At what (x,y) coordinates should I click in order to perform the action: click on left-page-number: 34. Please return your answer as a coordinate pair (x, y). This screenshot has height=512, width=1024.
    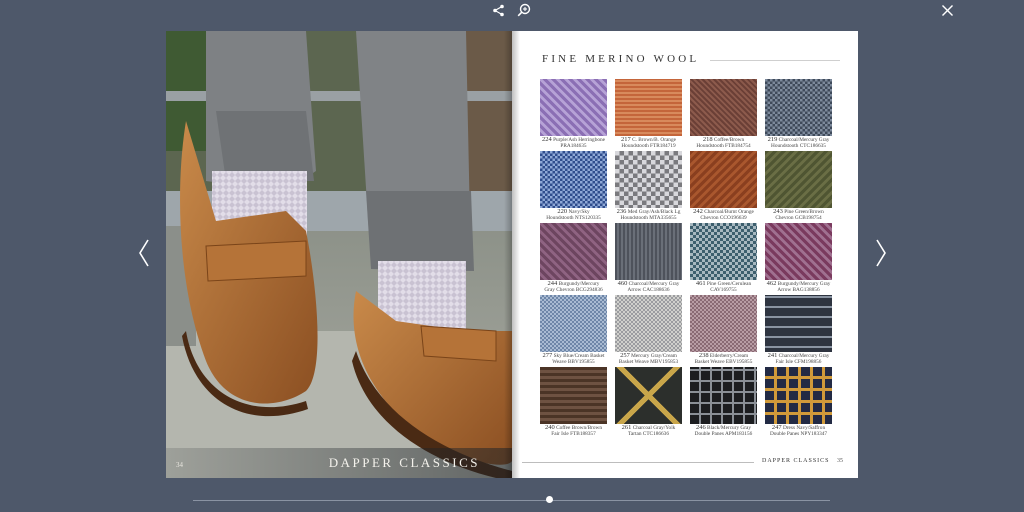
    Looking at the image, I should click on (179, 465).